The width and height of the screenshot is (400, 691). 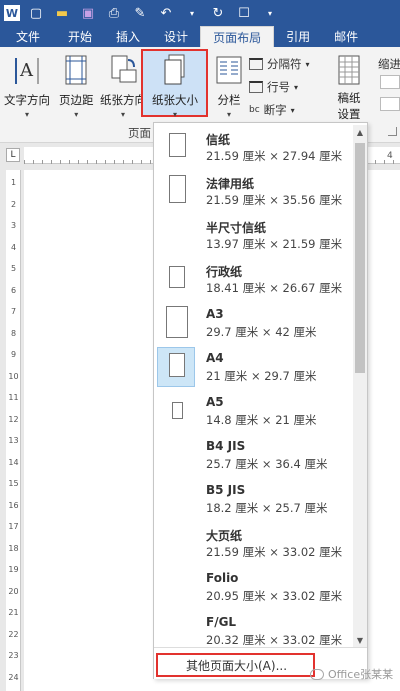 I want to click on paper-size-item: 法律用纸 21.59 厘米 × 35.56 厘米, so click(x=253, y=191).